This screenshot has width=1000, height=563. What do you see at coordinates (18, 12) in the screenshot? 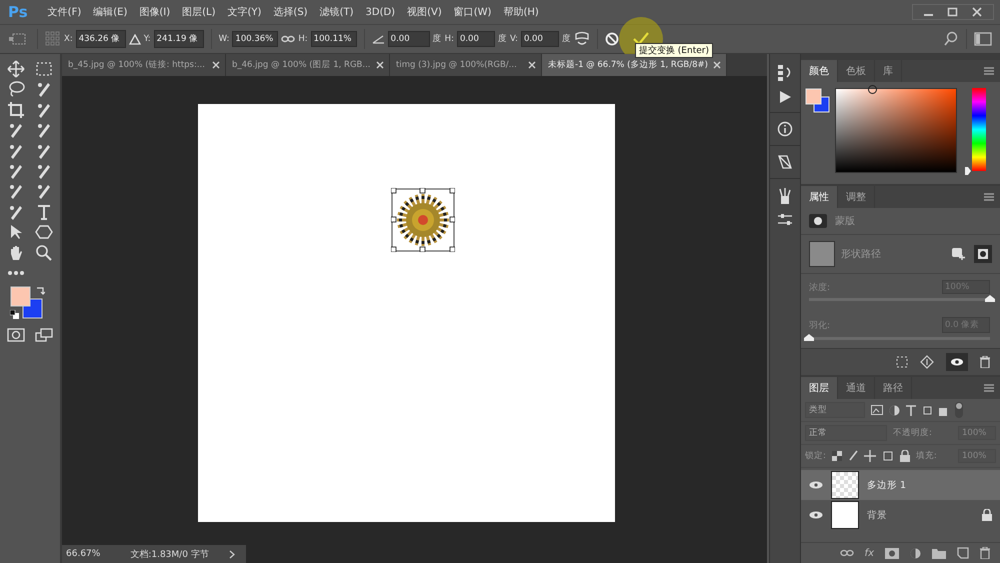
I see `app-logo: Ps` at bounding box center [18, 12].